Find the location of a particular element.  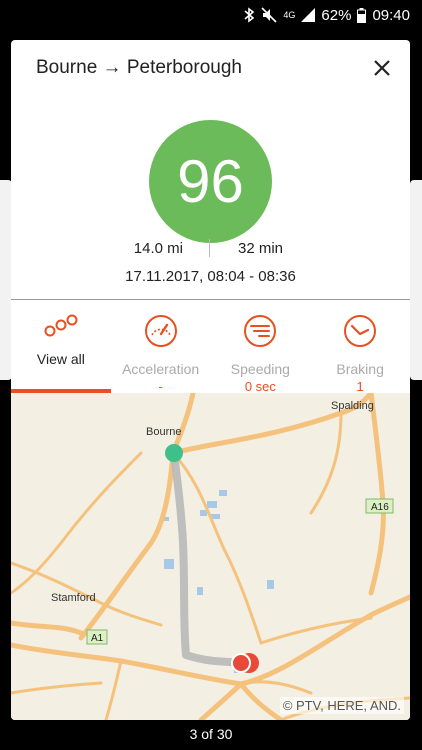

tab-label: Speeding is located at coordinates (260, 369).